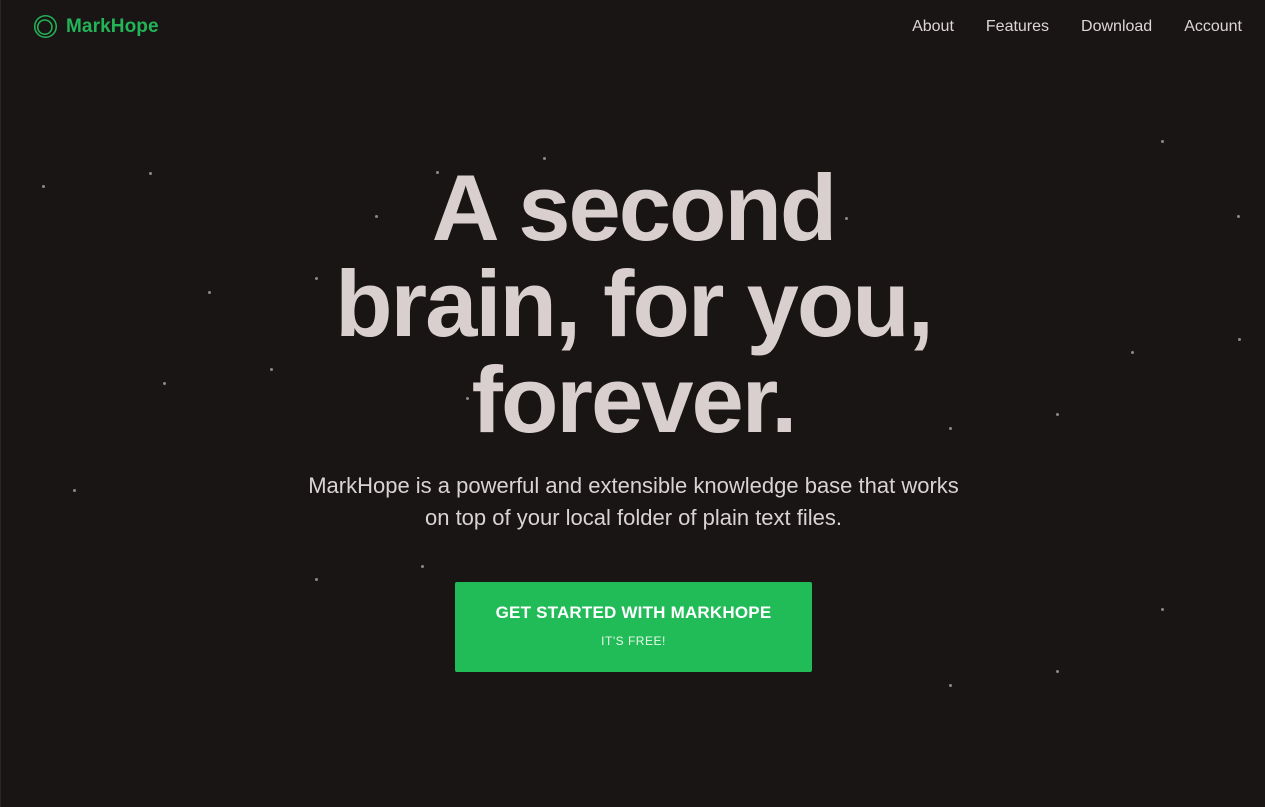  I want to click on brand-name: MarkHope, so click(112, 26).